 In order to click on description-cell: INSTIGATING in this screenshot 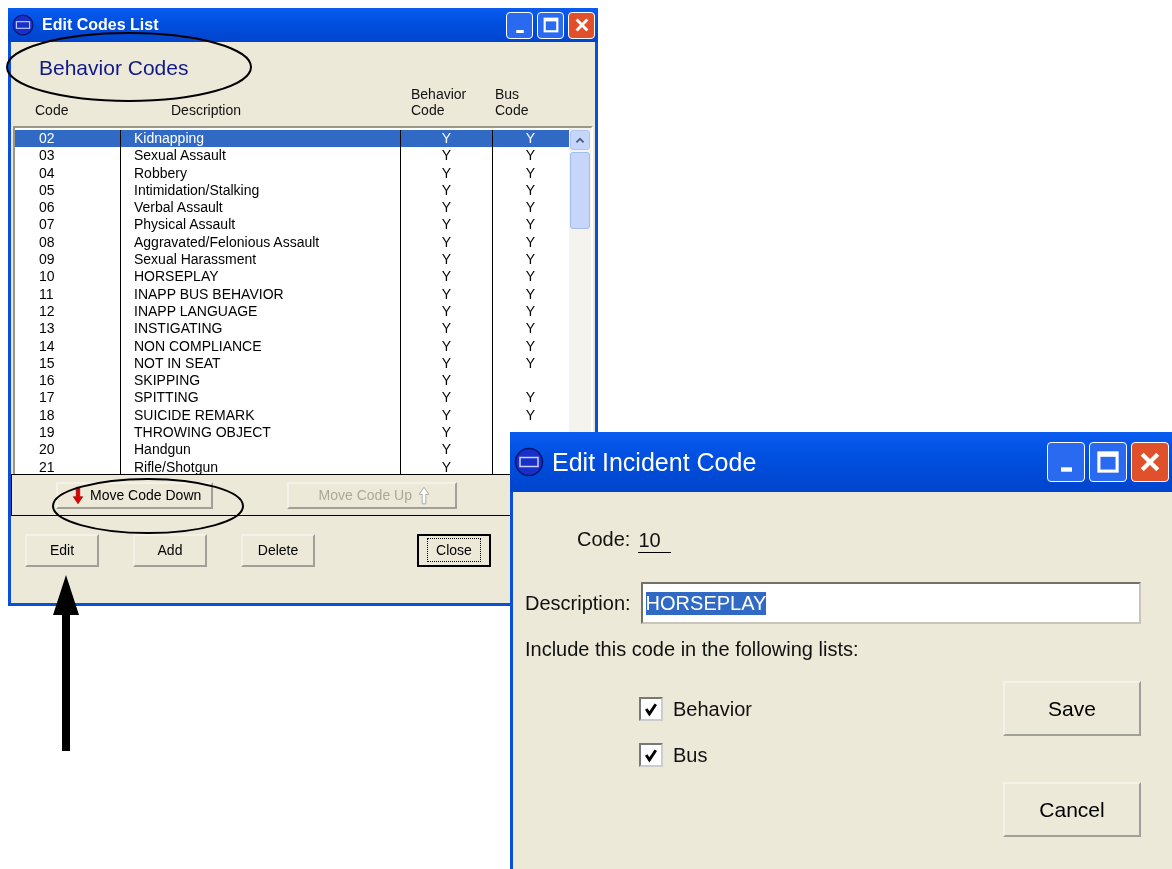, I will do `click(261, 329)`.